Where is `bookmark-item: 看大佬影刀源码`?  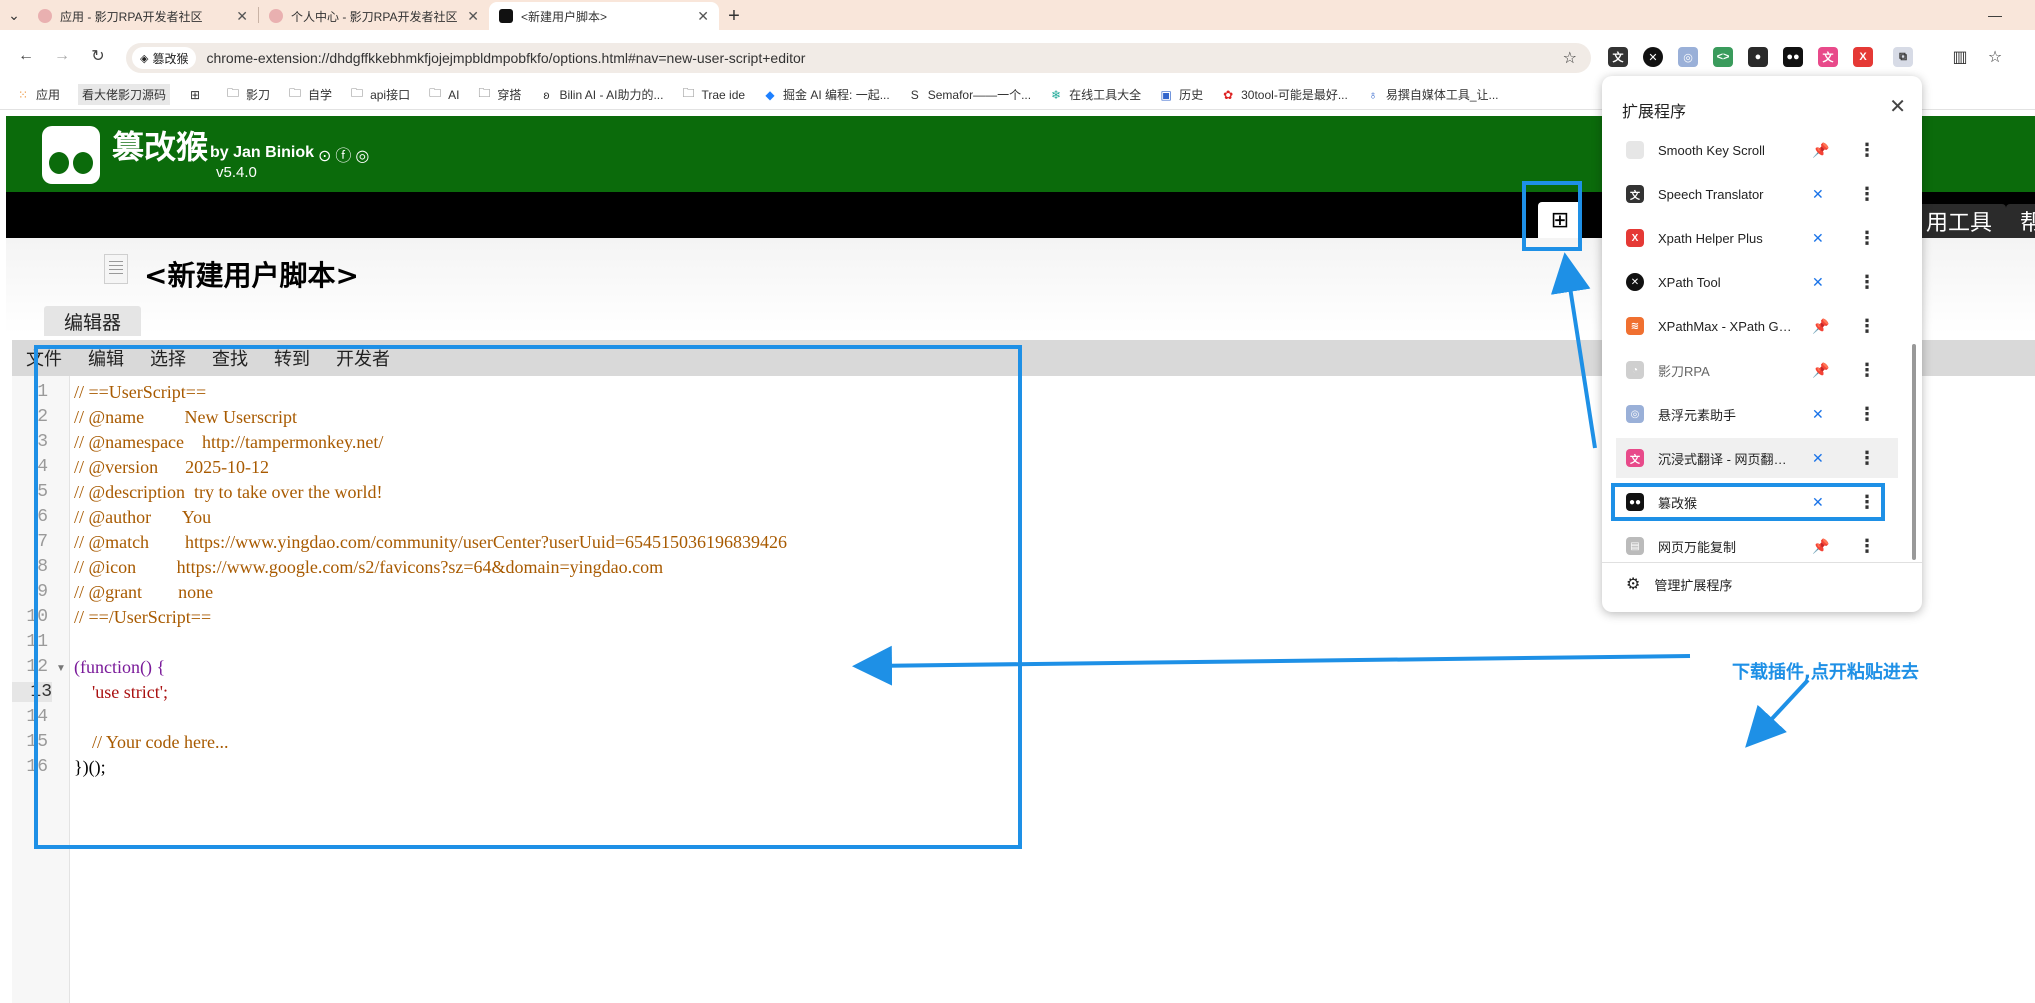
bookmark-item: 看大佬影刀源码 is located at coordinates (124, 94).